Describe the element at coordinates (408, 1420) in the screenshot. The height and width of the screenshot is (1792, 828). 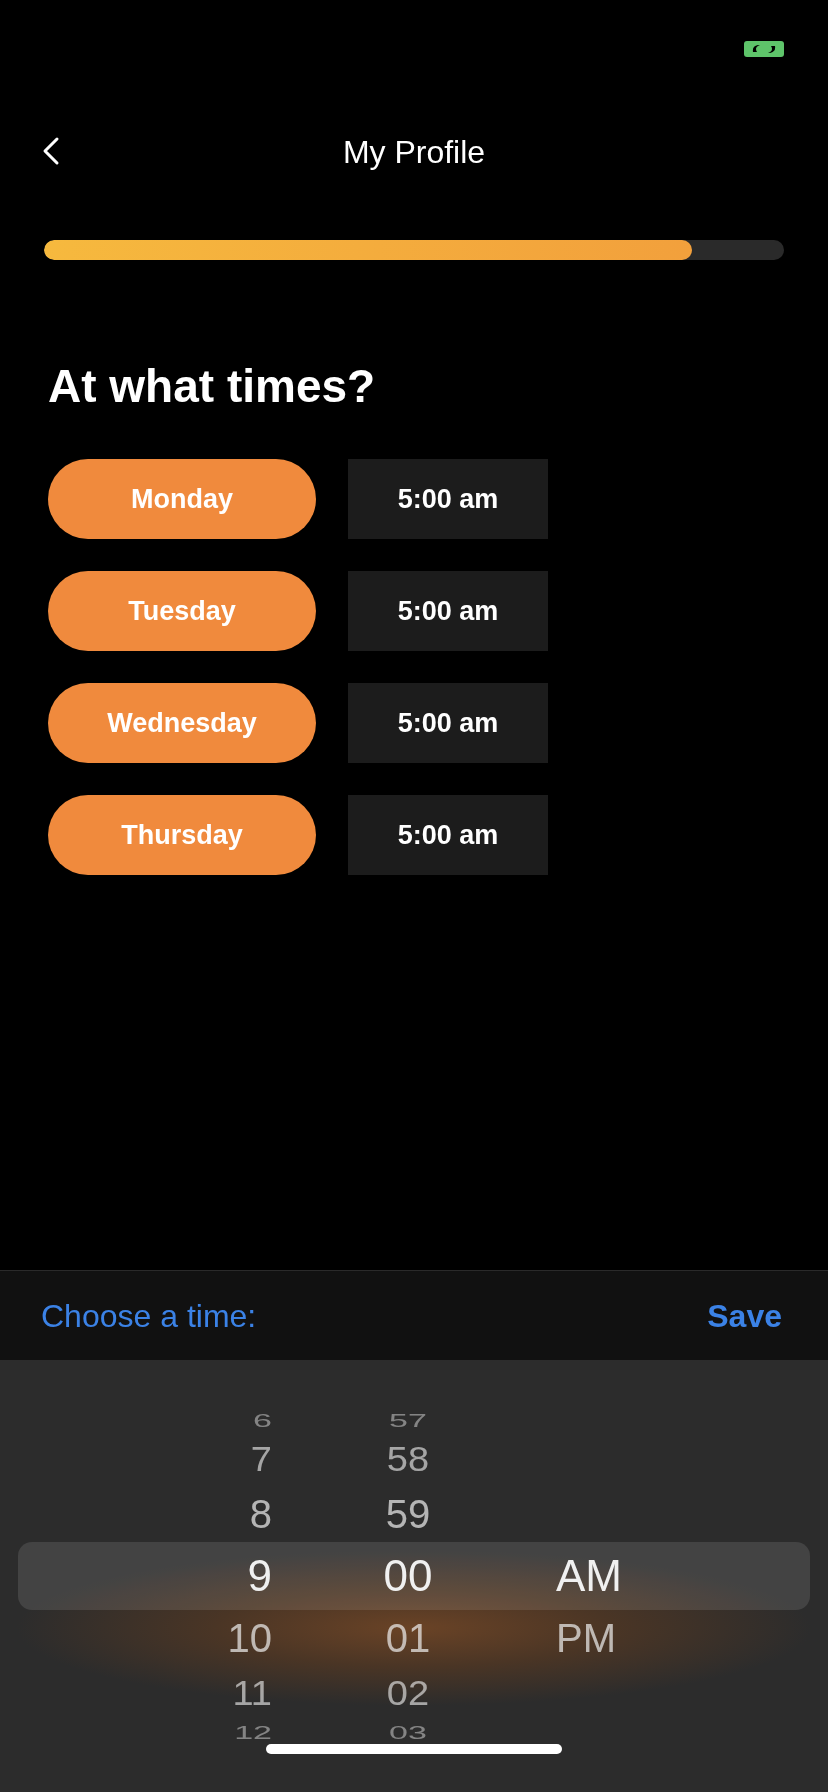
I see `minute-option: 57` at that location.